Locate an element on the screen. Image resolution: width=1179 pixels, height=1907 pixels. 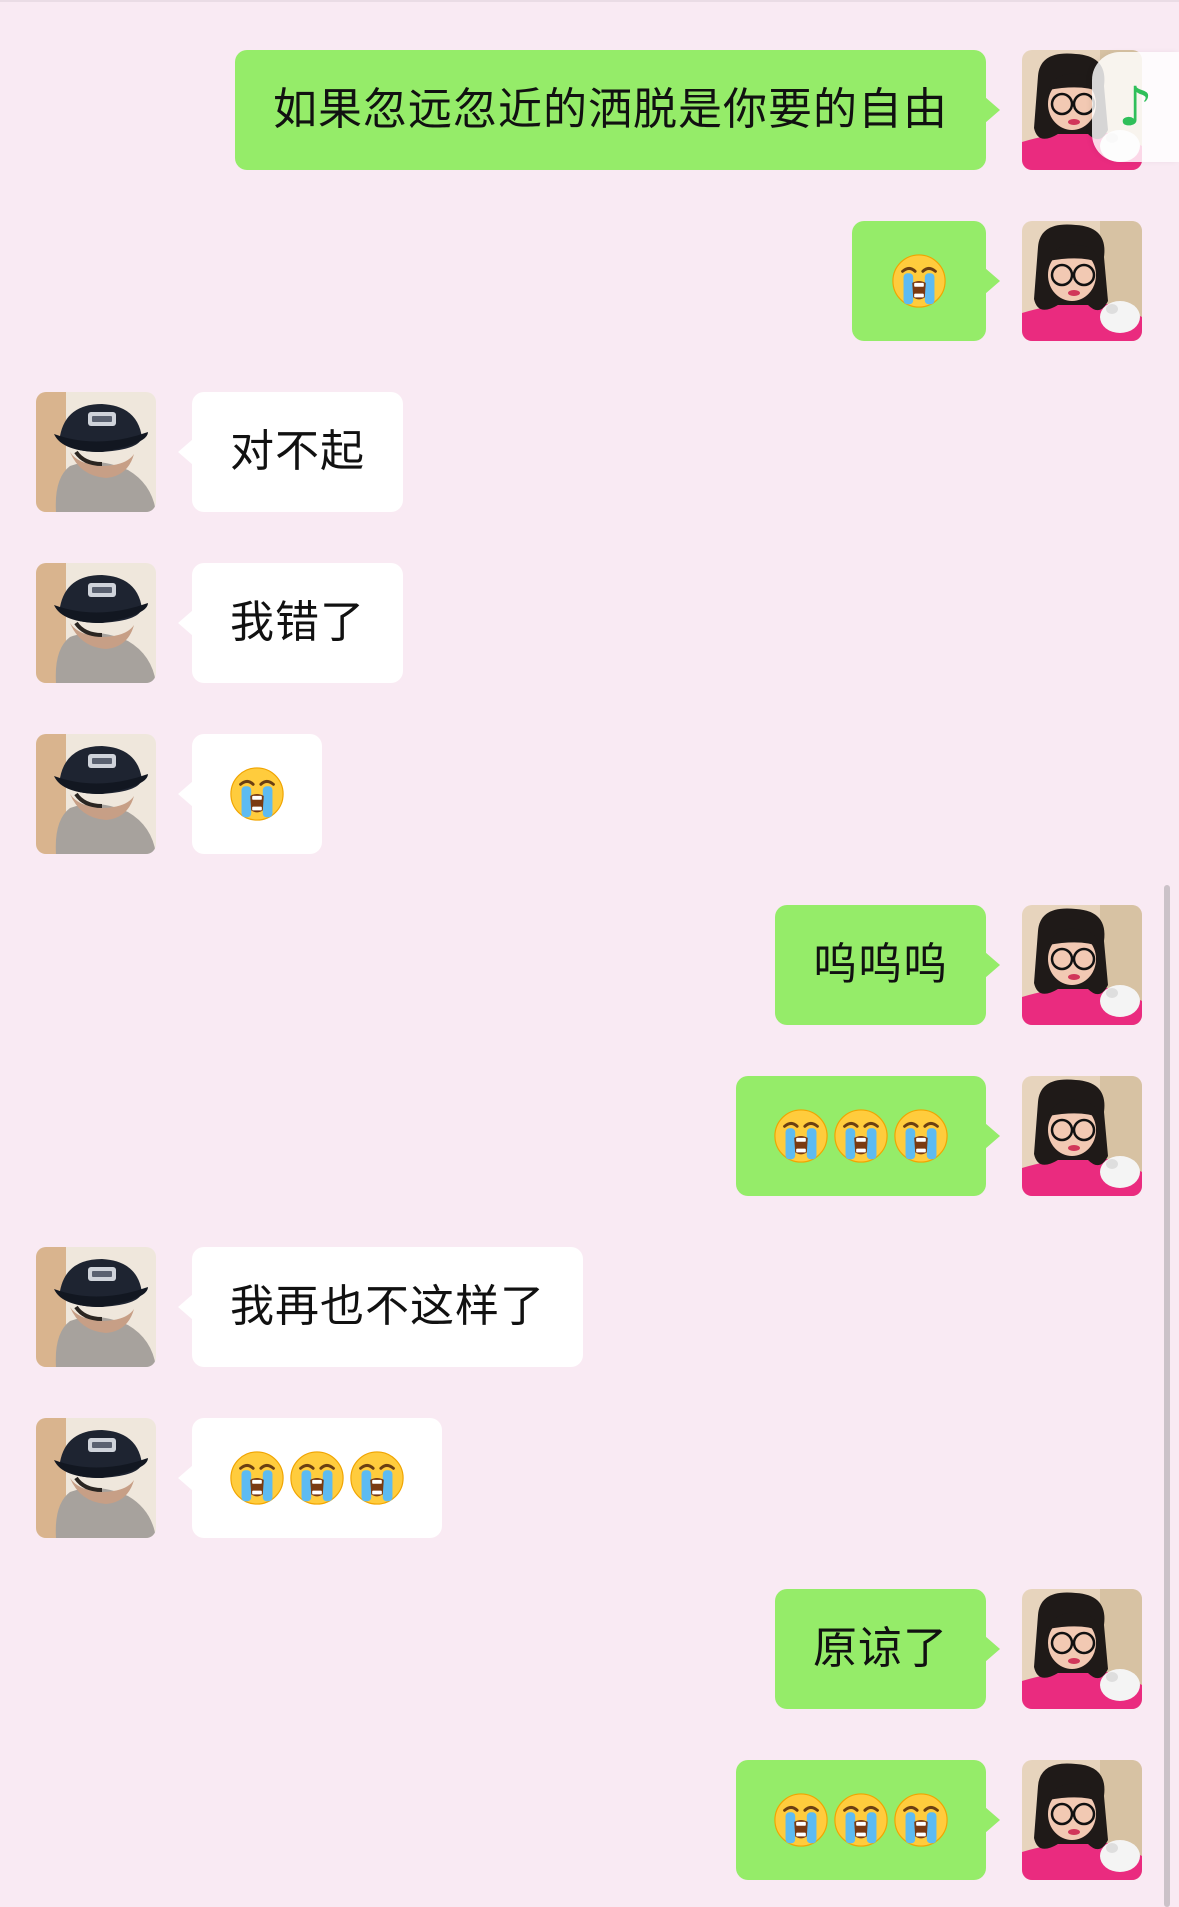
message-row: 我错了 is located at coordinates (589, 625).